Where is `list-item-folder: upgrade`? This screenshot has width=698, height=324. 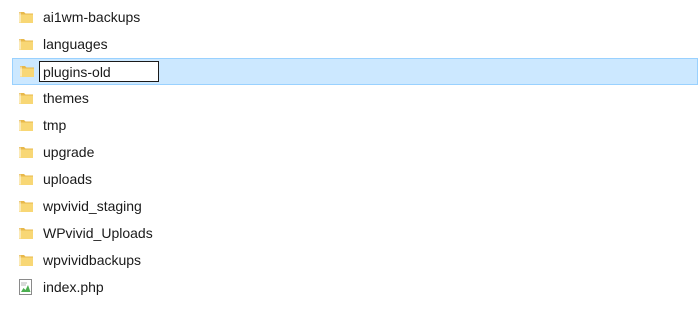 list-item-folder: upgrade is located at coordinates (349, 152).